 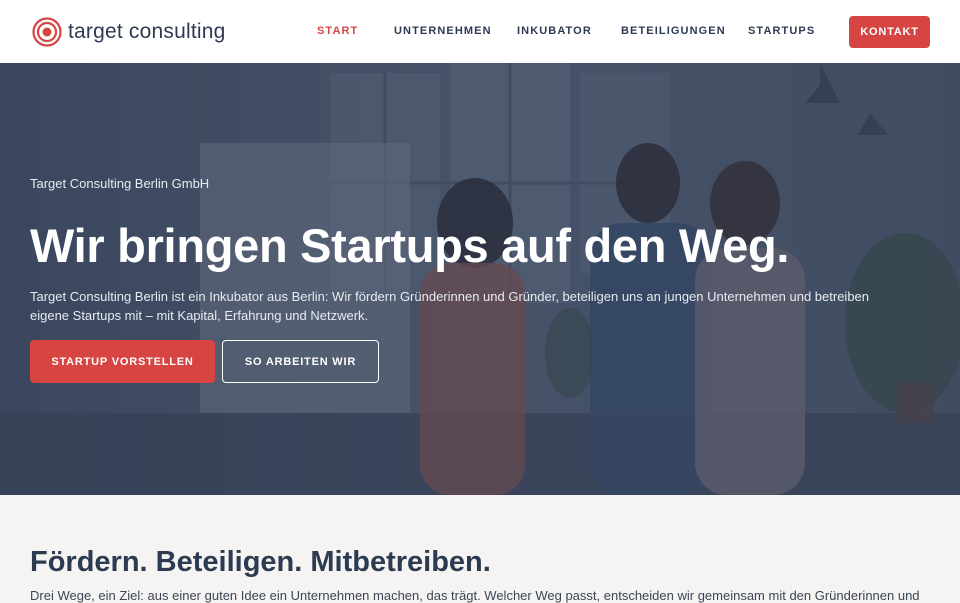 I want to click on nav-item-start: START, so click(x=337, y=31).